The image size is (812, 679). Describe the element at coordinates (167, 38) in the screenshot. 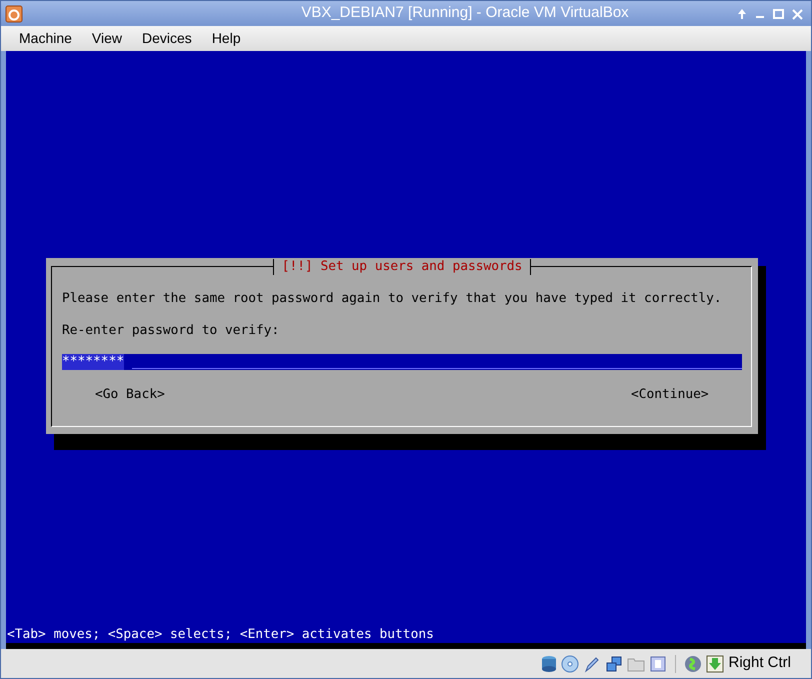

I see `menu-item: Devices` at that location.